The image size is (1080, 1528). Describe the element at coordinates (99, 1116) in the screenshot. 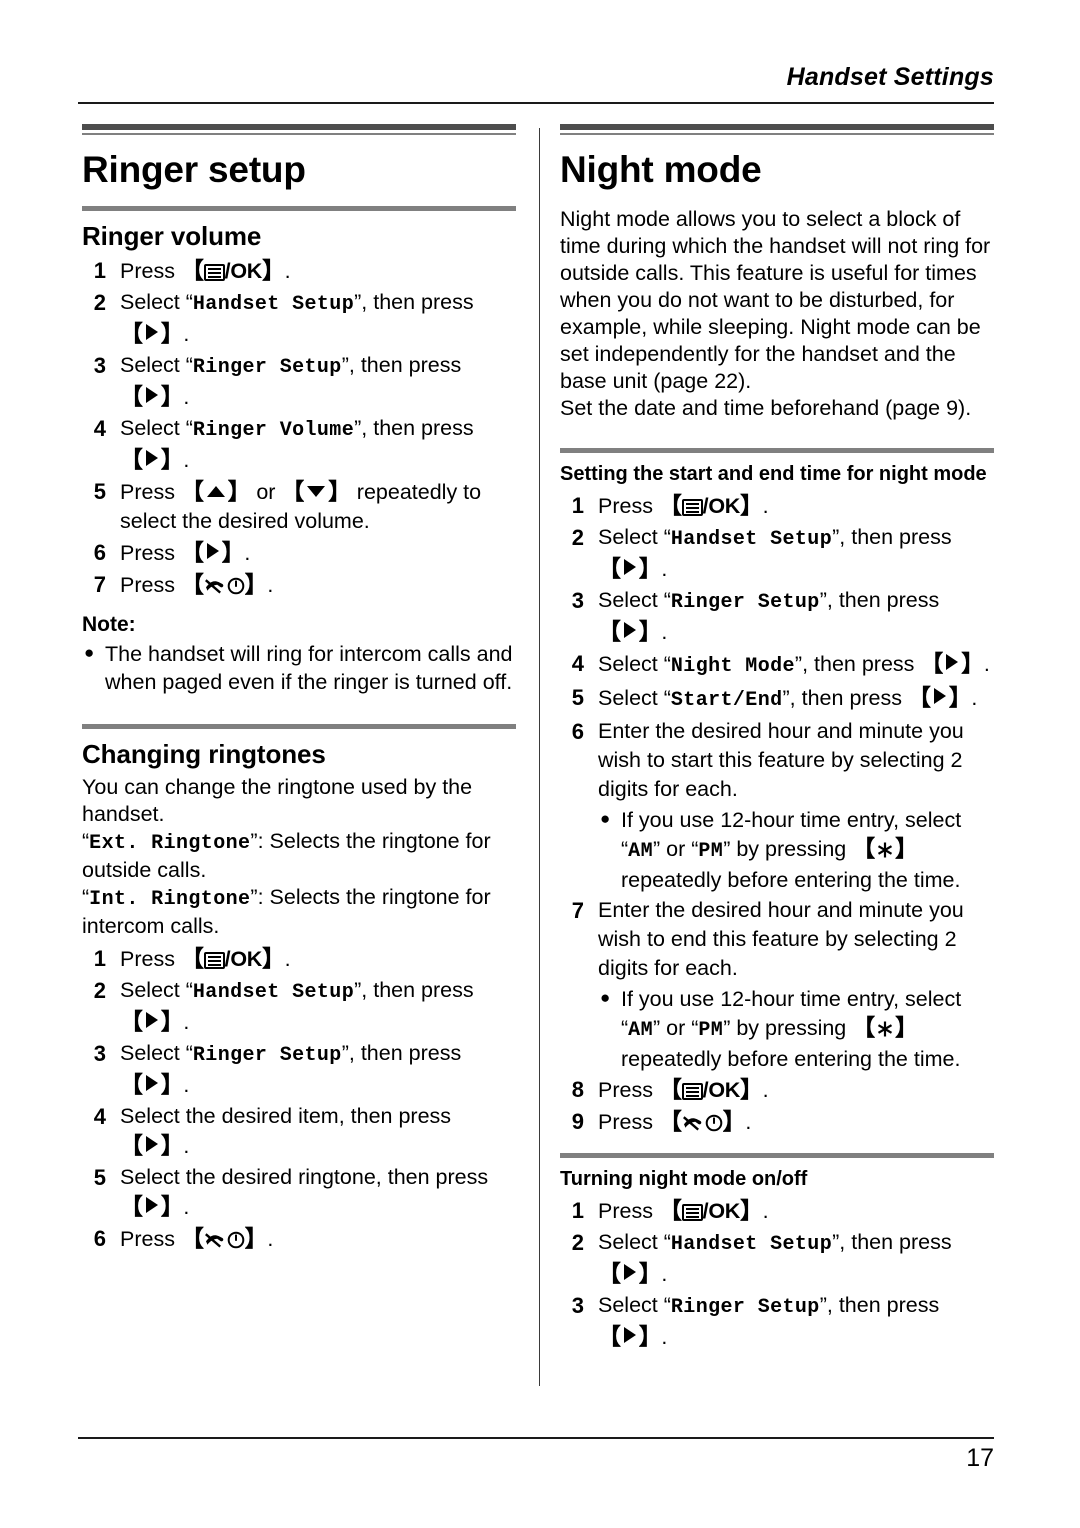

I see `step-number: 4` at that location.